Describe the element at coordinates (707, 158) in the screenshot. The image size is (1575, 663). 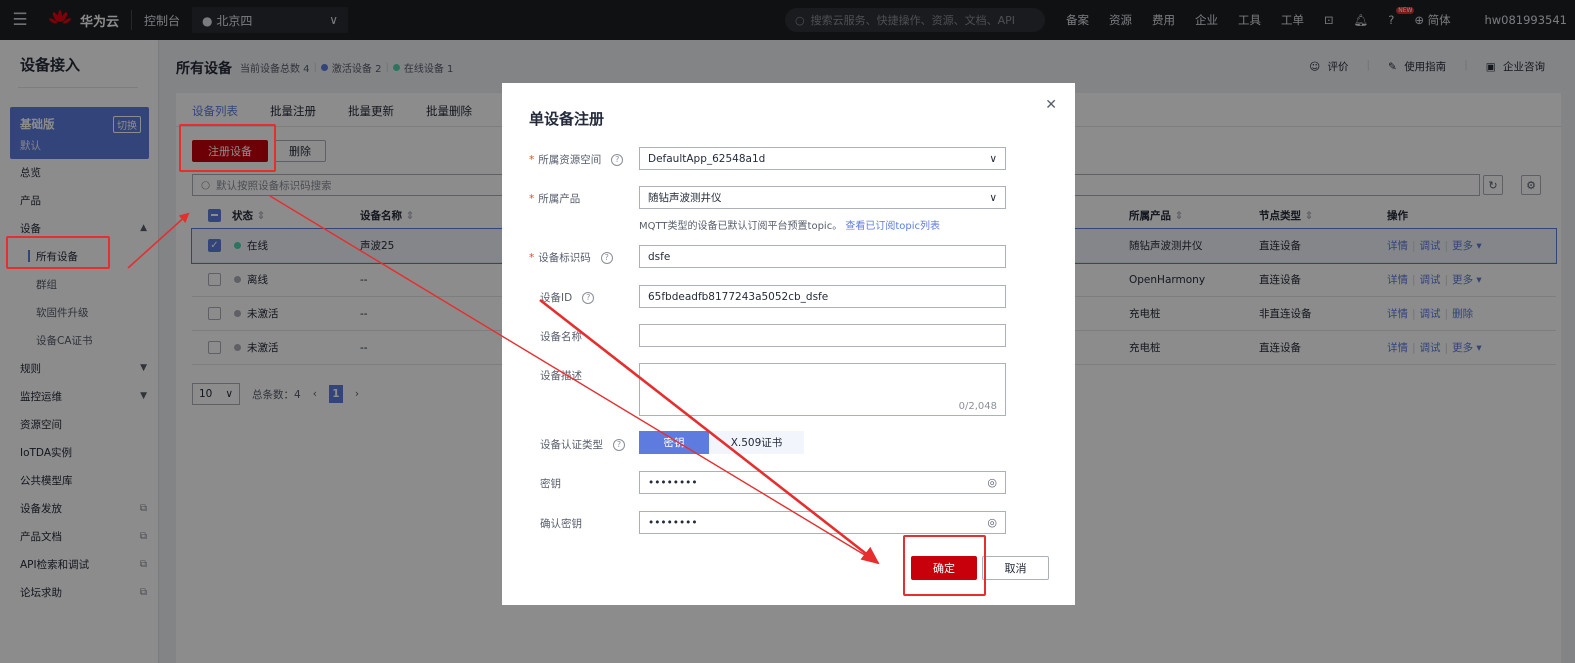
I see `resource-space-value: DefaultApp_62548a1d` at that location.